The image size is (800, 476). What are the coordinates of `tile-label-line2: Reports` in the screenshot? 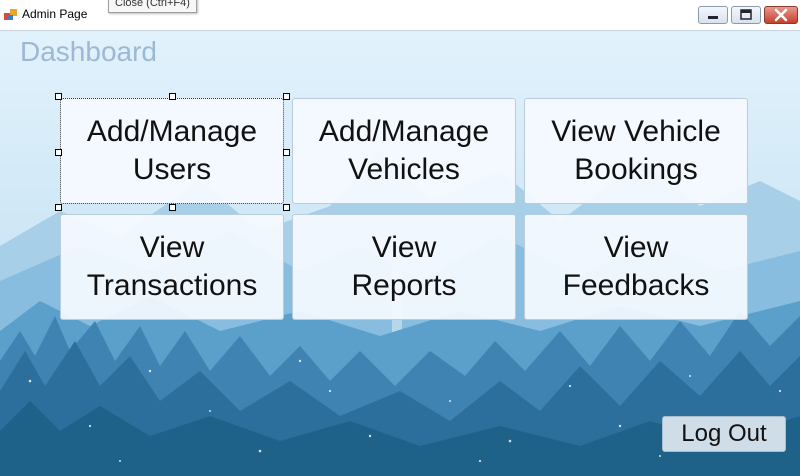 It's located at (404, 285).